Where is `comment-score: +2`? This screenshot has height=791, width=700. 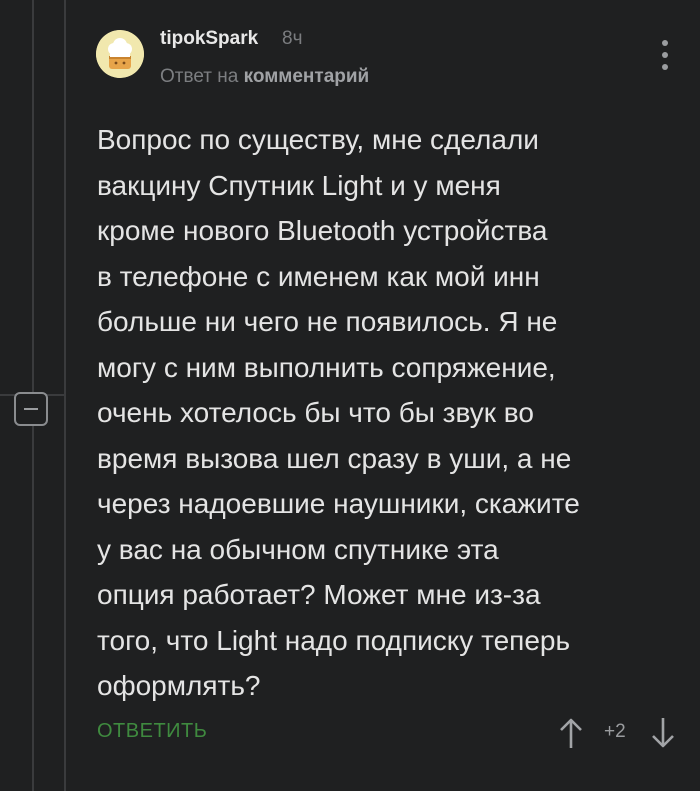
comment-score: +2 is located at coordinates (615, 731).